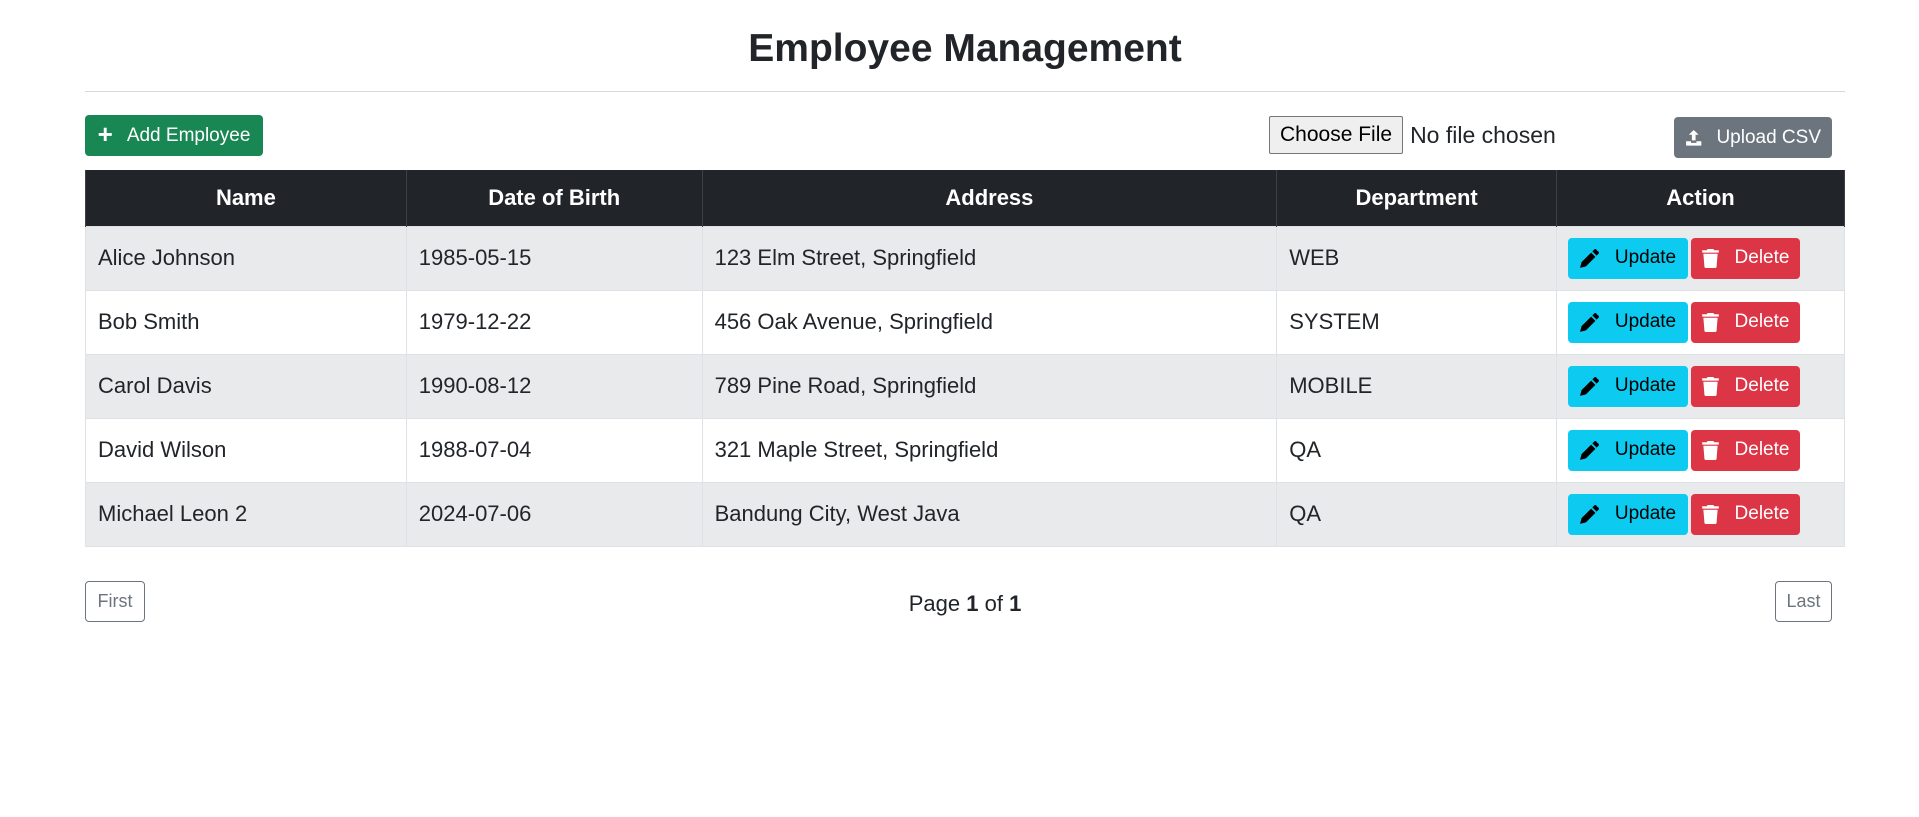  What do you see at coordinates (934, 603) in the screenshot?
I see `page-prefix: Page` at bounding box center [934, 603].